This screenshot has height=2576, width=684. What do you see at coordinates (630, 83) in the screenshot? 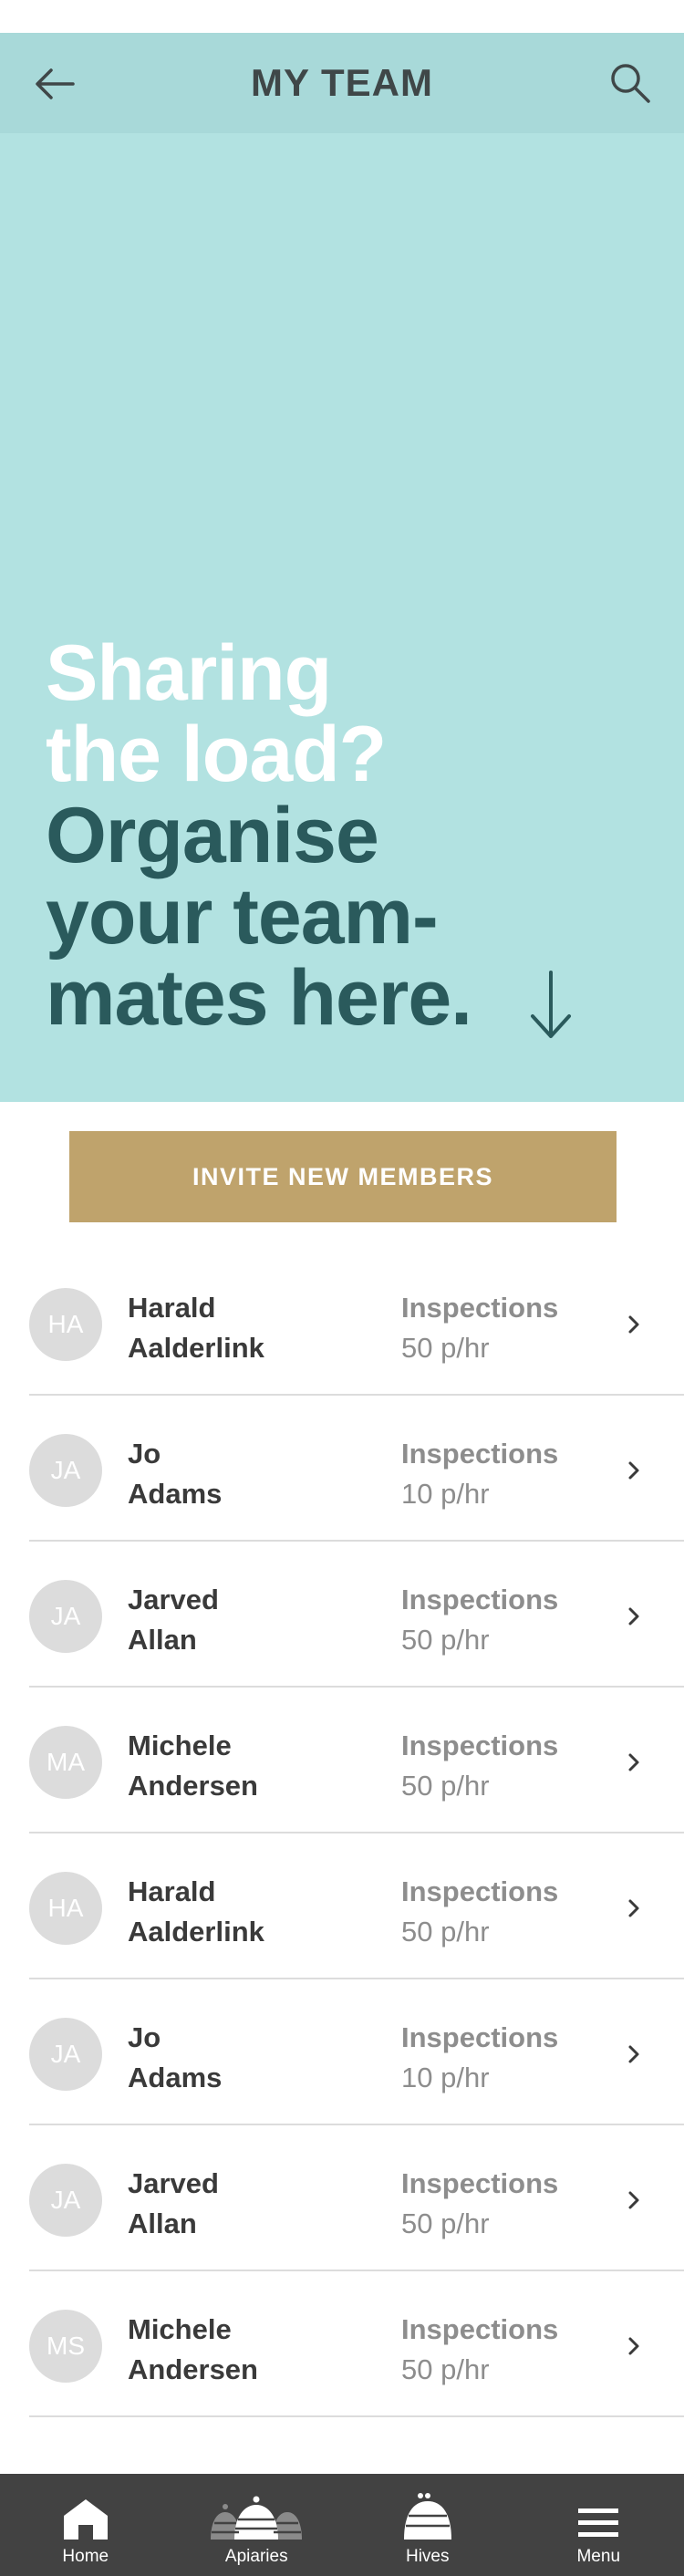
I see `search-icon` at bounding box center [630, 83].